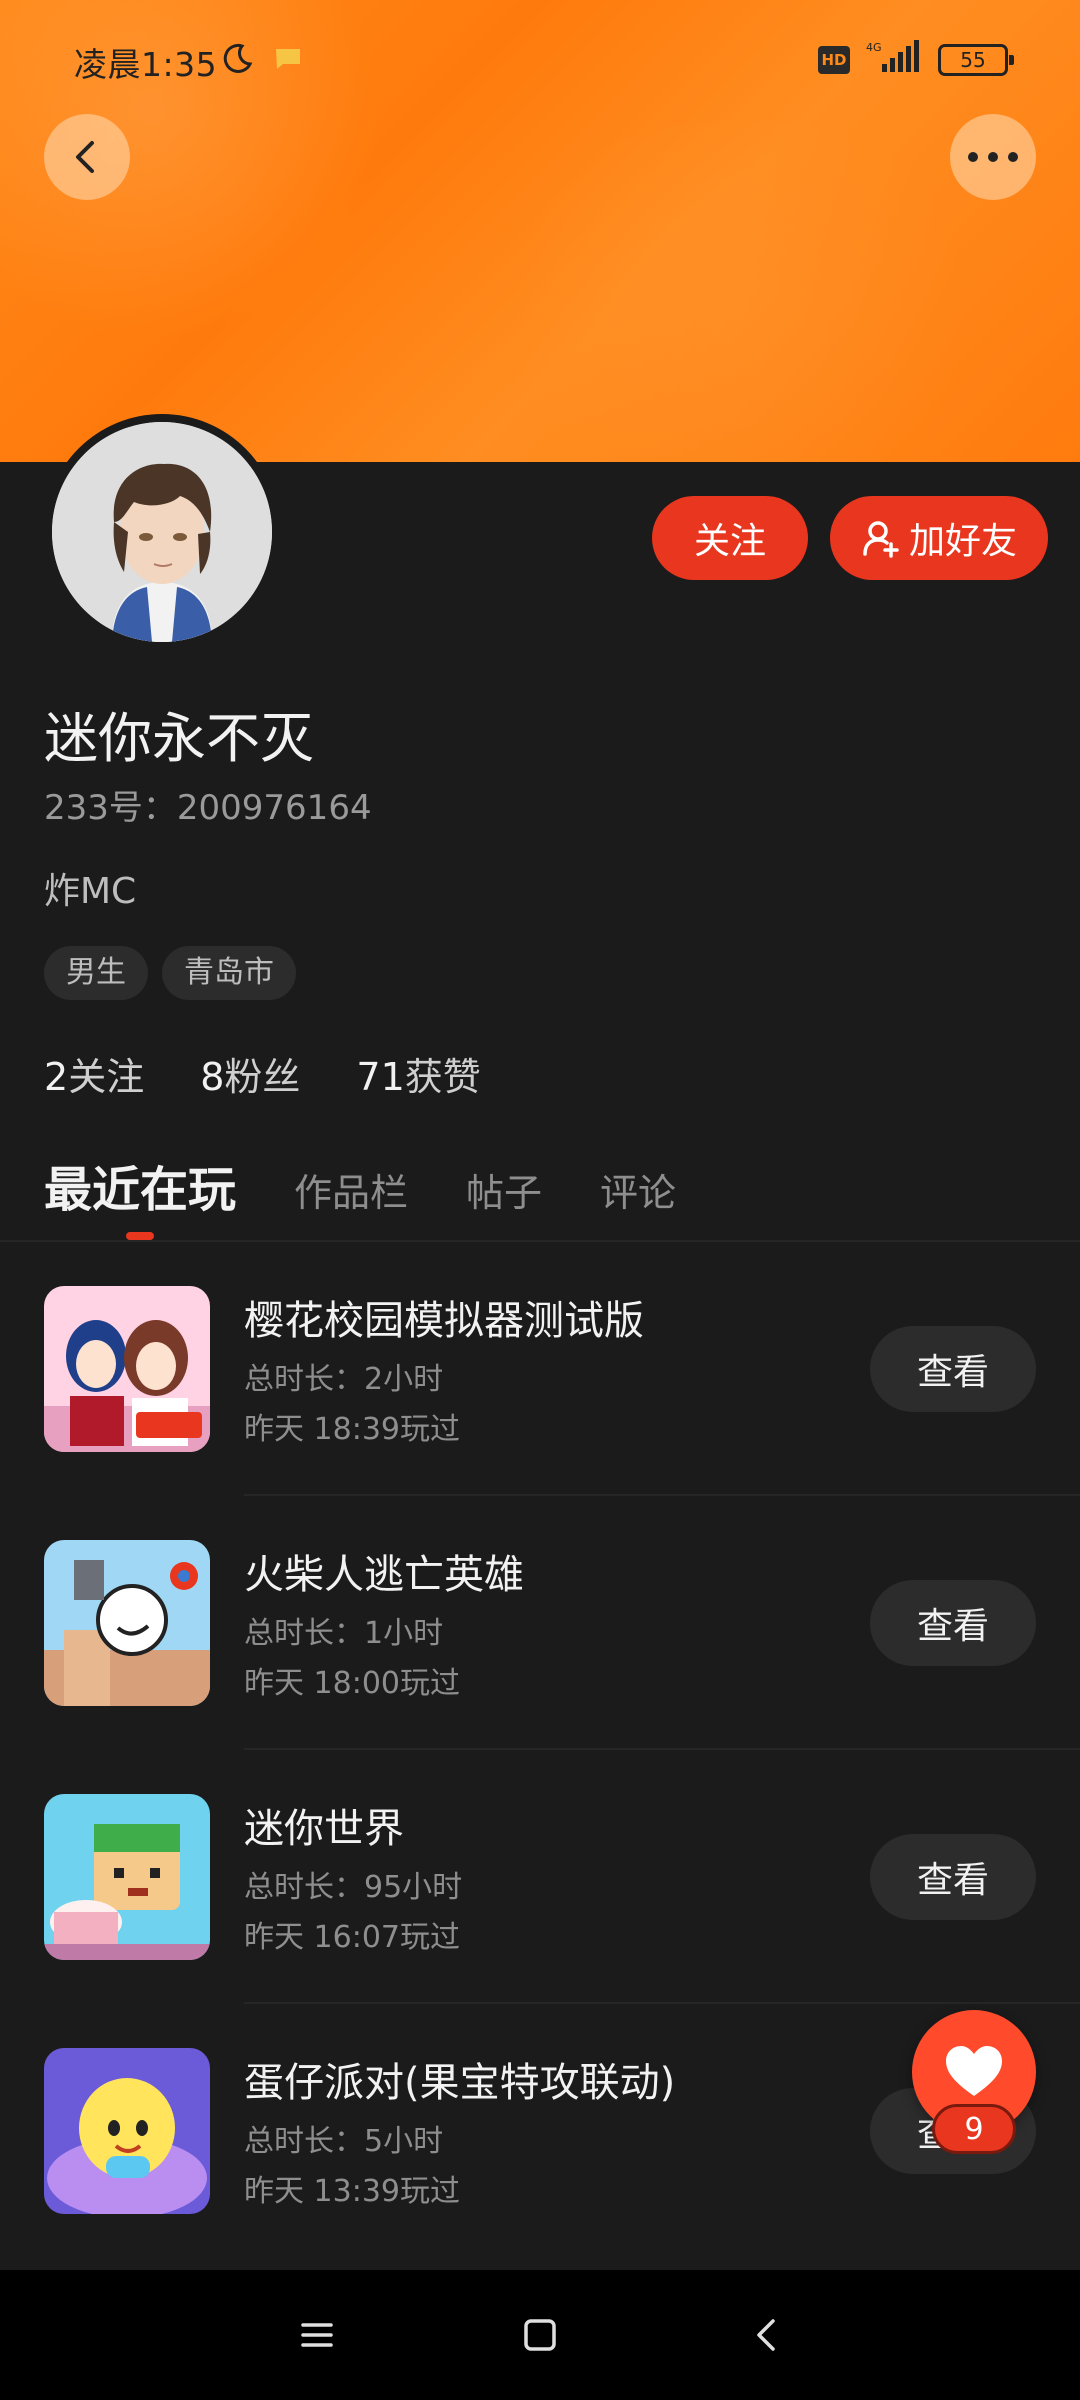 This screenshot has height=2400, width=1080. I want to click on game-last-played: 昨天 18:39玩过, so click(352, 1429).